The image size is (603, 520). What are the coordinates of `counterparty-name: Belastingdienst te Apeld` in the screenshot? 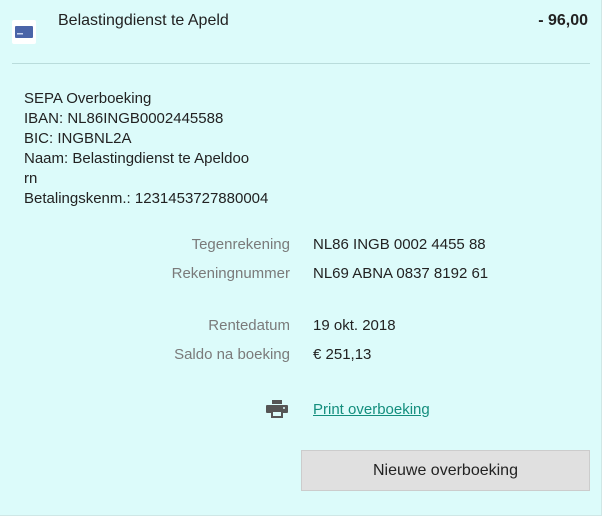 It's located at (143, 20).